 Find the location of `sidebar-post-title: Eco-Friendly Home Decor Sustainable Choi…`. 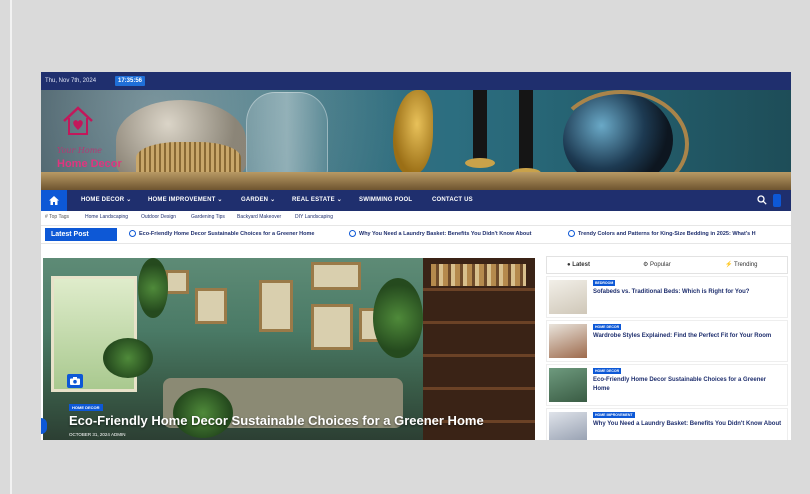

sidebar-post-title: Eco-Friendly Home Decor Sustainable Choi… is located at coordinates (688, 385).